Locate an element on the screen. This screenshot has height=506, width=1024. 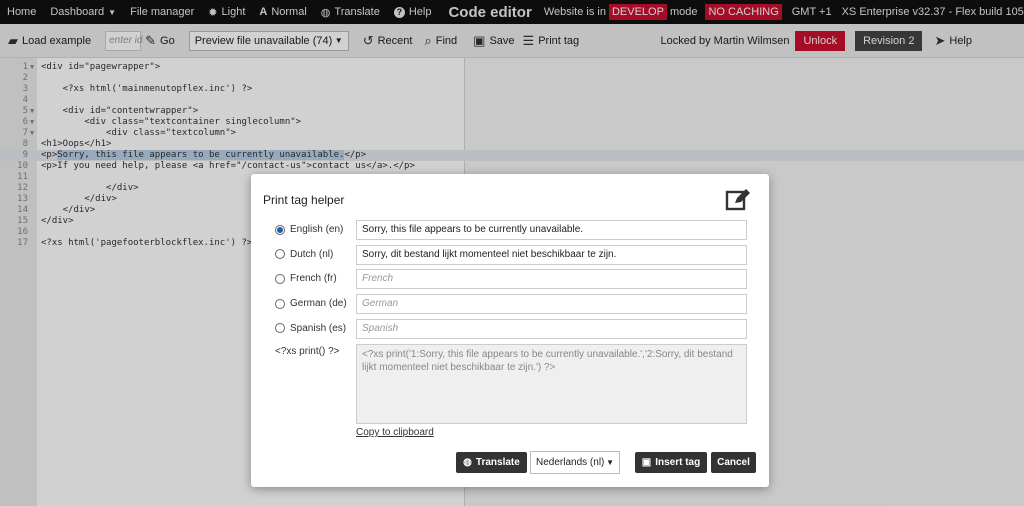
floppy-disk-icon: ▣ is located at coordinates (646, 462).